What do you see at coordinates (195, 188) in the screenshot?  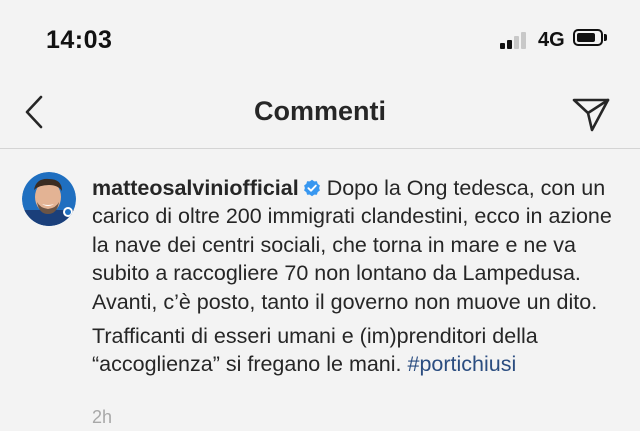 I see `username-link: matteosalviniofficial` at bounding box center [195, 188].